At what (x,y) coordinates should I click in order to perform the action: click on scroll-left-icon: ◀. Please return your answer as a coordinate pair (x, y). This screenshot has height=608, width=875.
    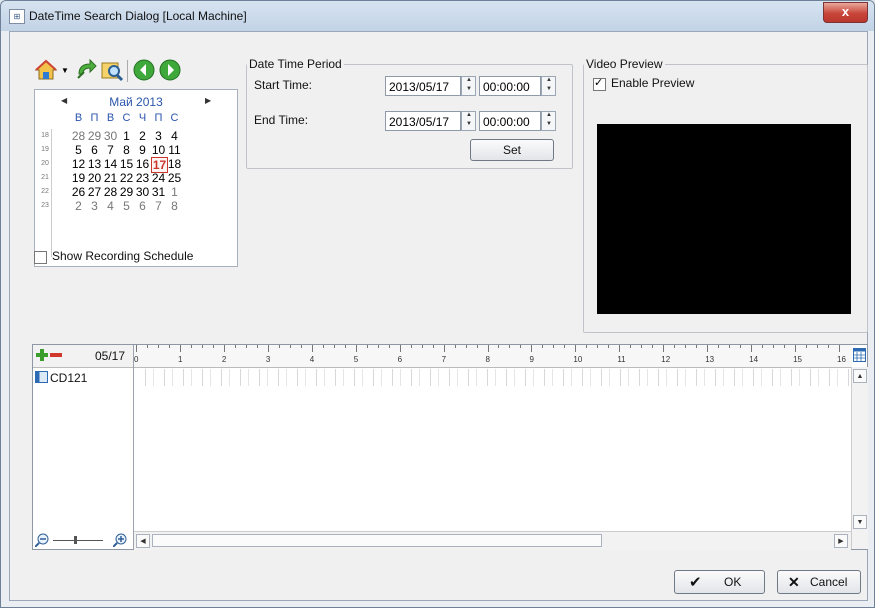
    Looking at the image, I should click on (143, 541).